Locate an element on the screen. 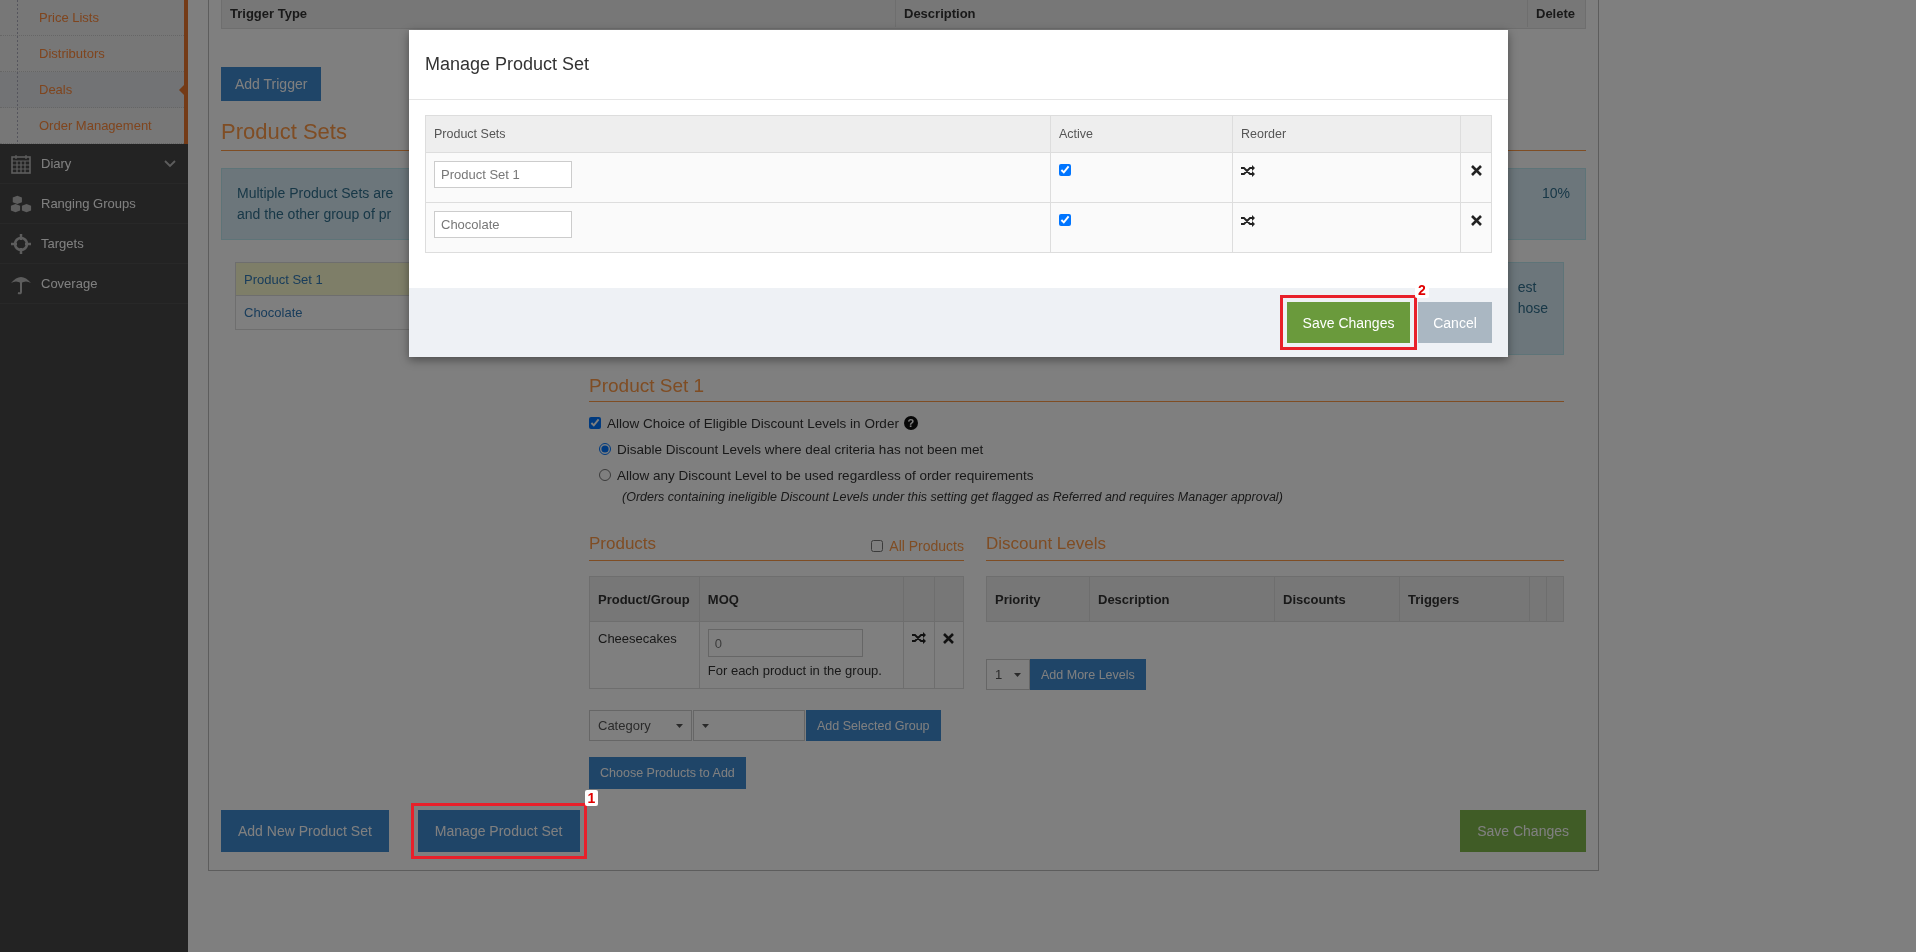 The image size is (1916, 952). menu-item: Targets is located at coordinates (94, 244).